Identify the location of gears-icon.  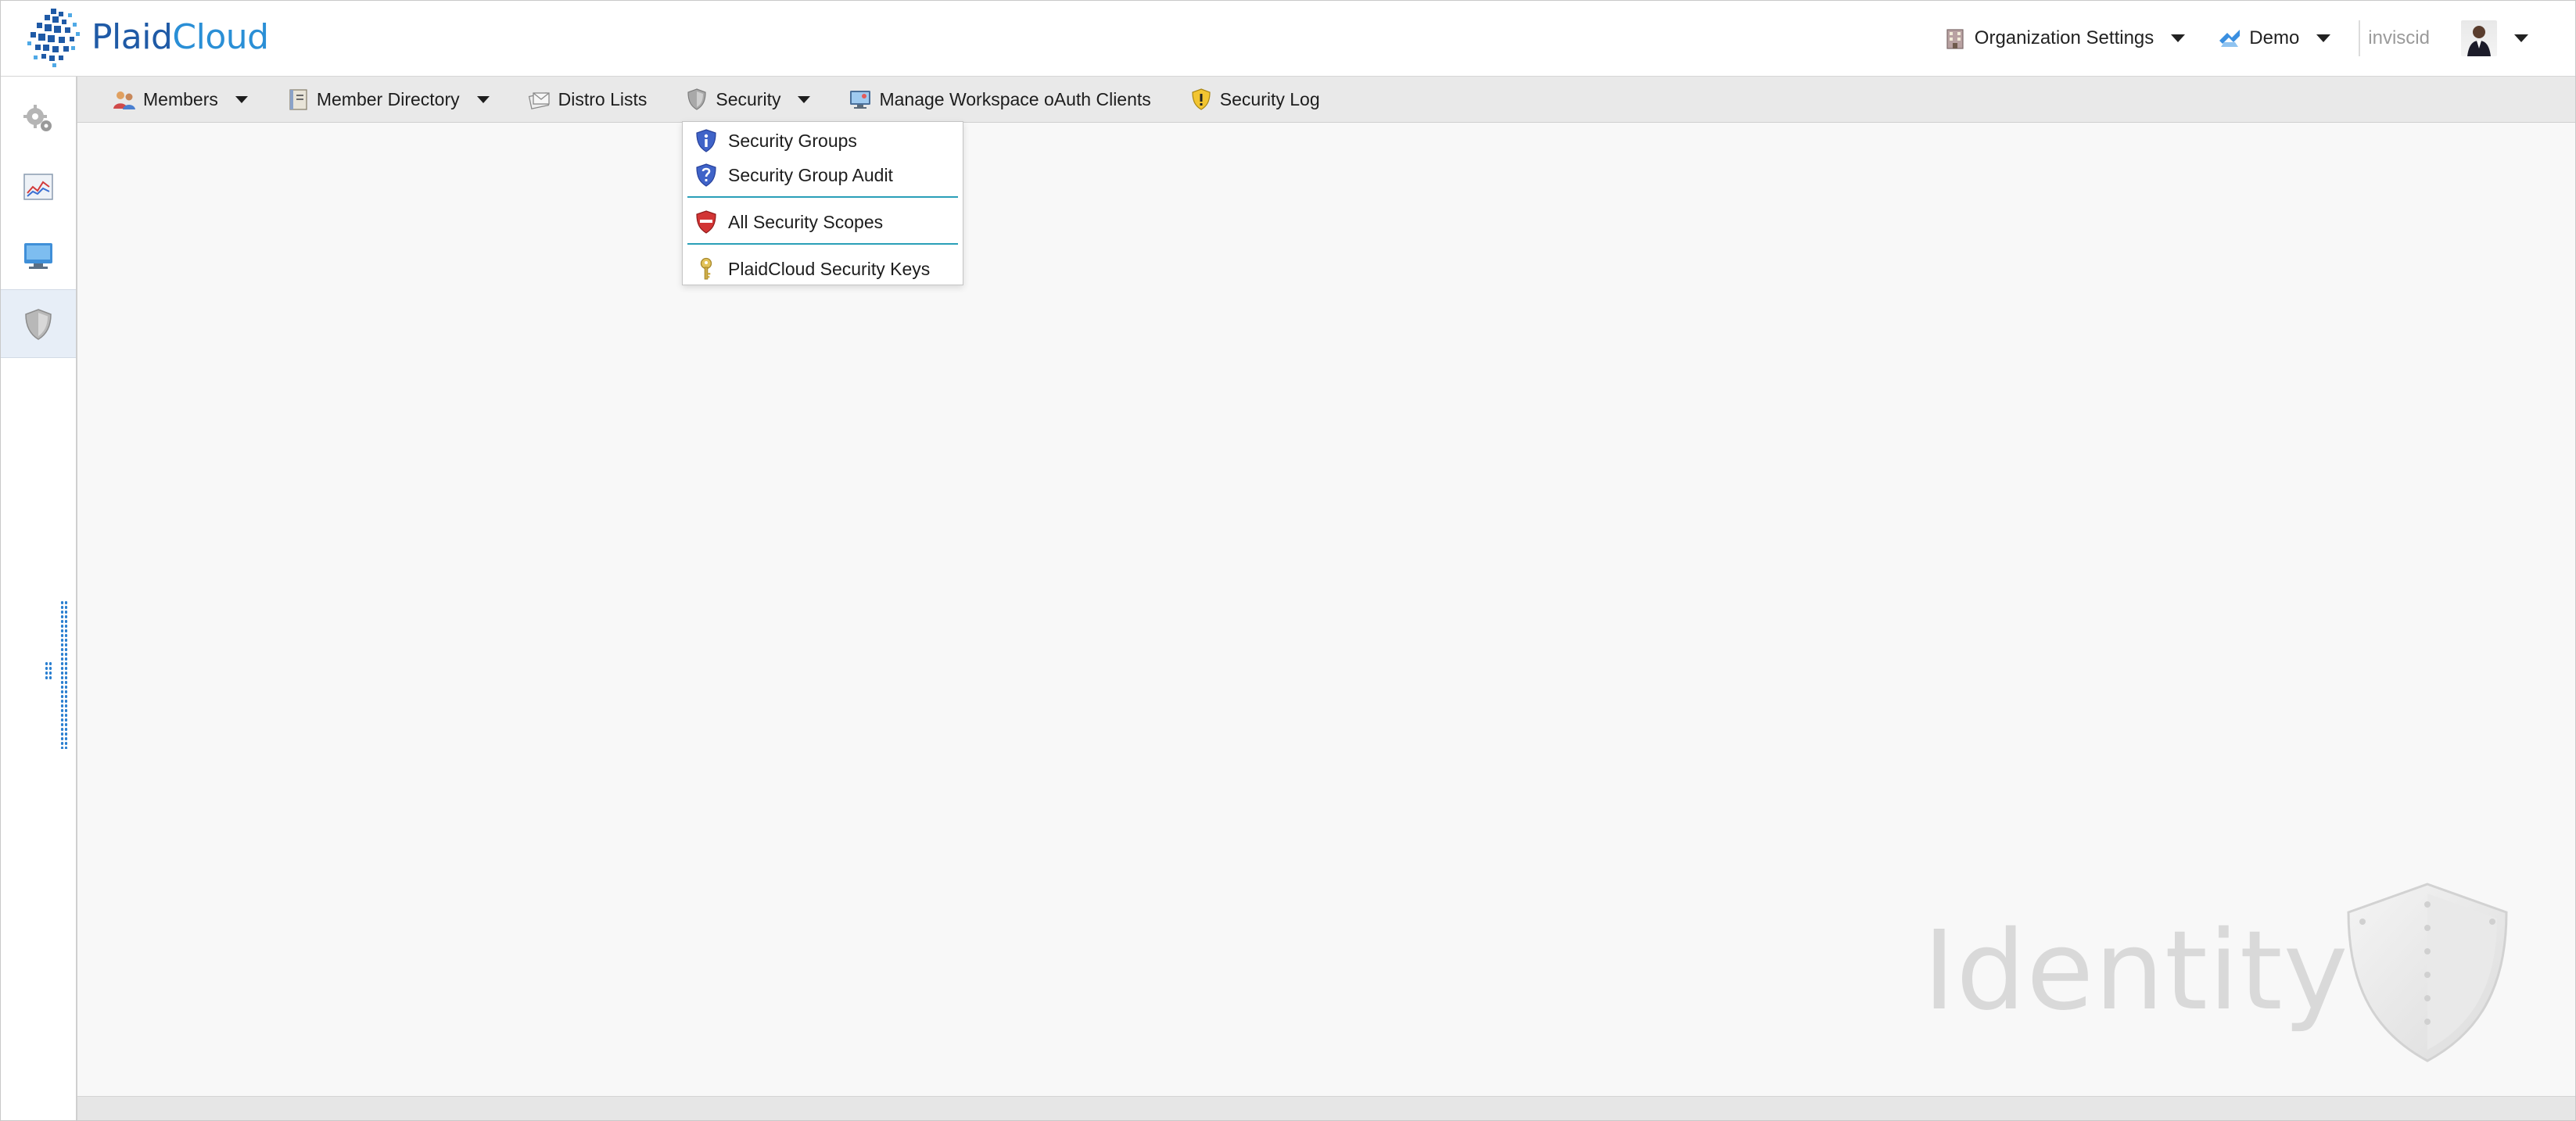
(37, 118).